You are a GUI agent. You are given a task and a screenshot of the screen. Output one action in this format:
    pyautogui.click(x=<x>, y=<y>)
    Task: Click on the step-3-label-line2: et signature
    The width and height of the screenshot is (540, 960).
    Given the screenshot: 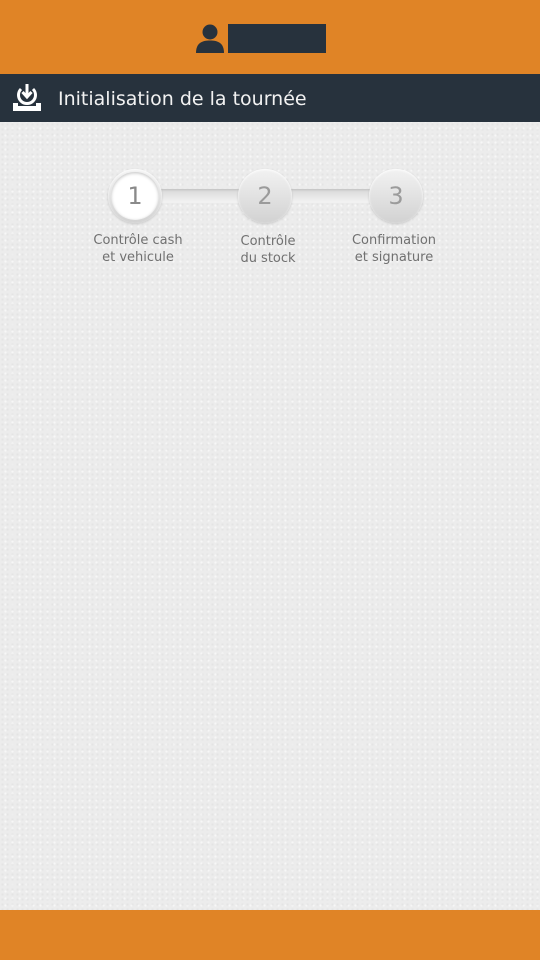 What is the action you would take?
    pyautogui.click(x=394, y=257)
    